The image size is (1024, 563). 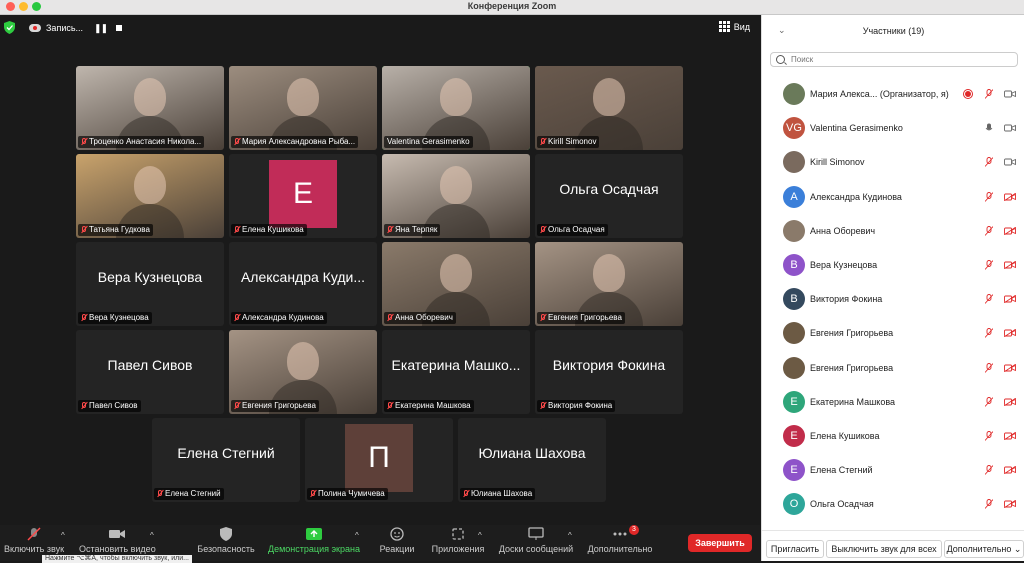 I want to click on encryption-shield-icon, so click(x=9, y=27).